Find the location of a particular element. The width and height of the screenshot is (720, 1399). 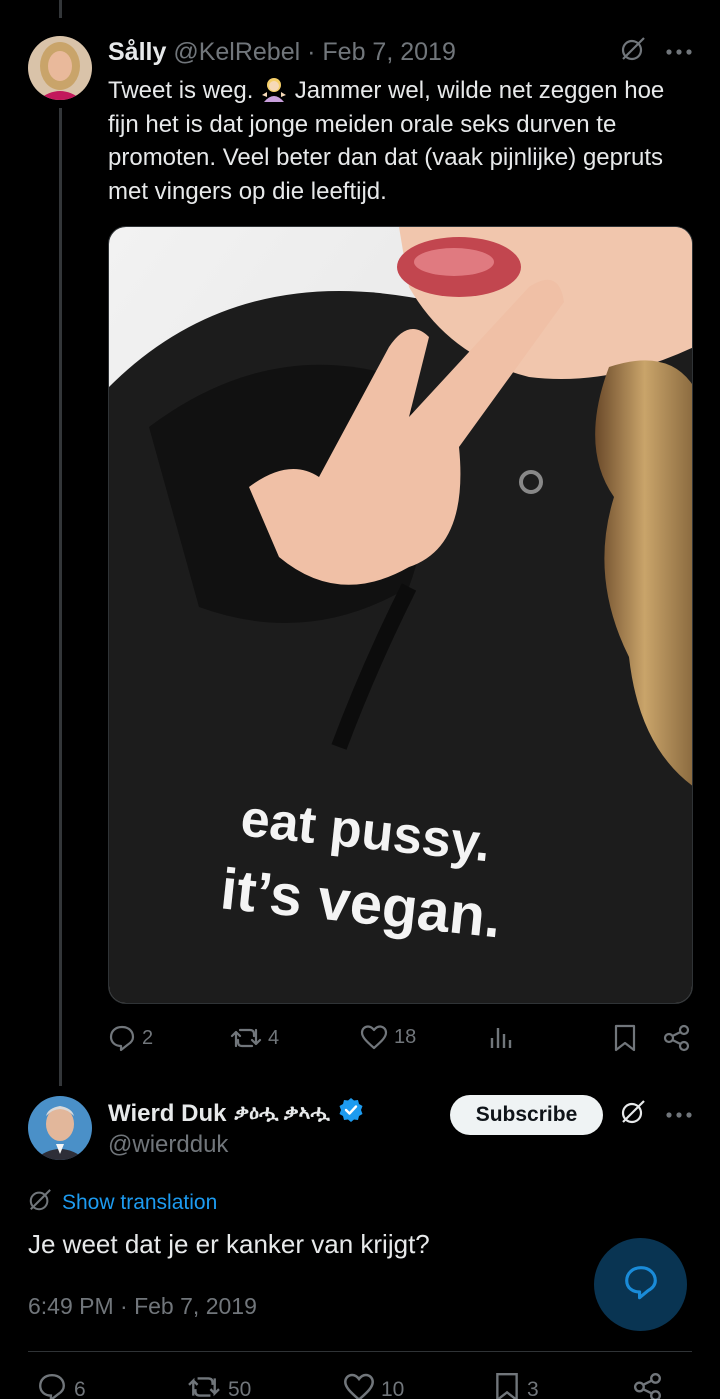

like-count: 10 is located at coordinates (393, 1388).